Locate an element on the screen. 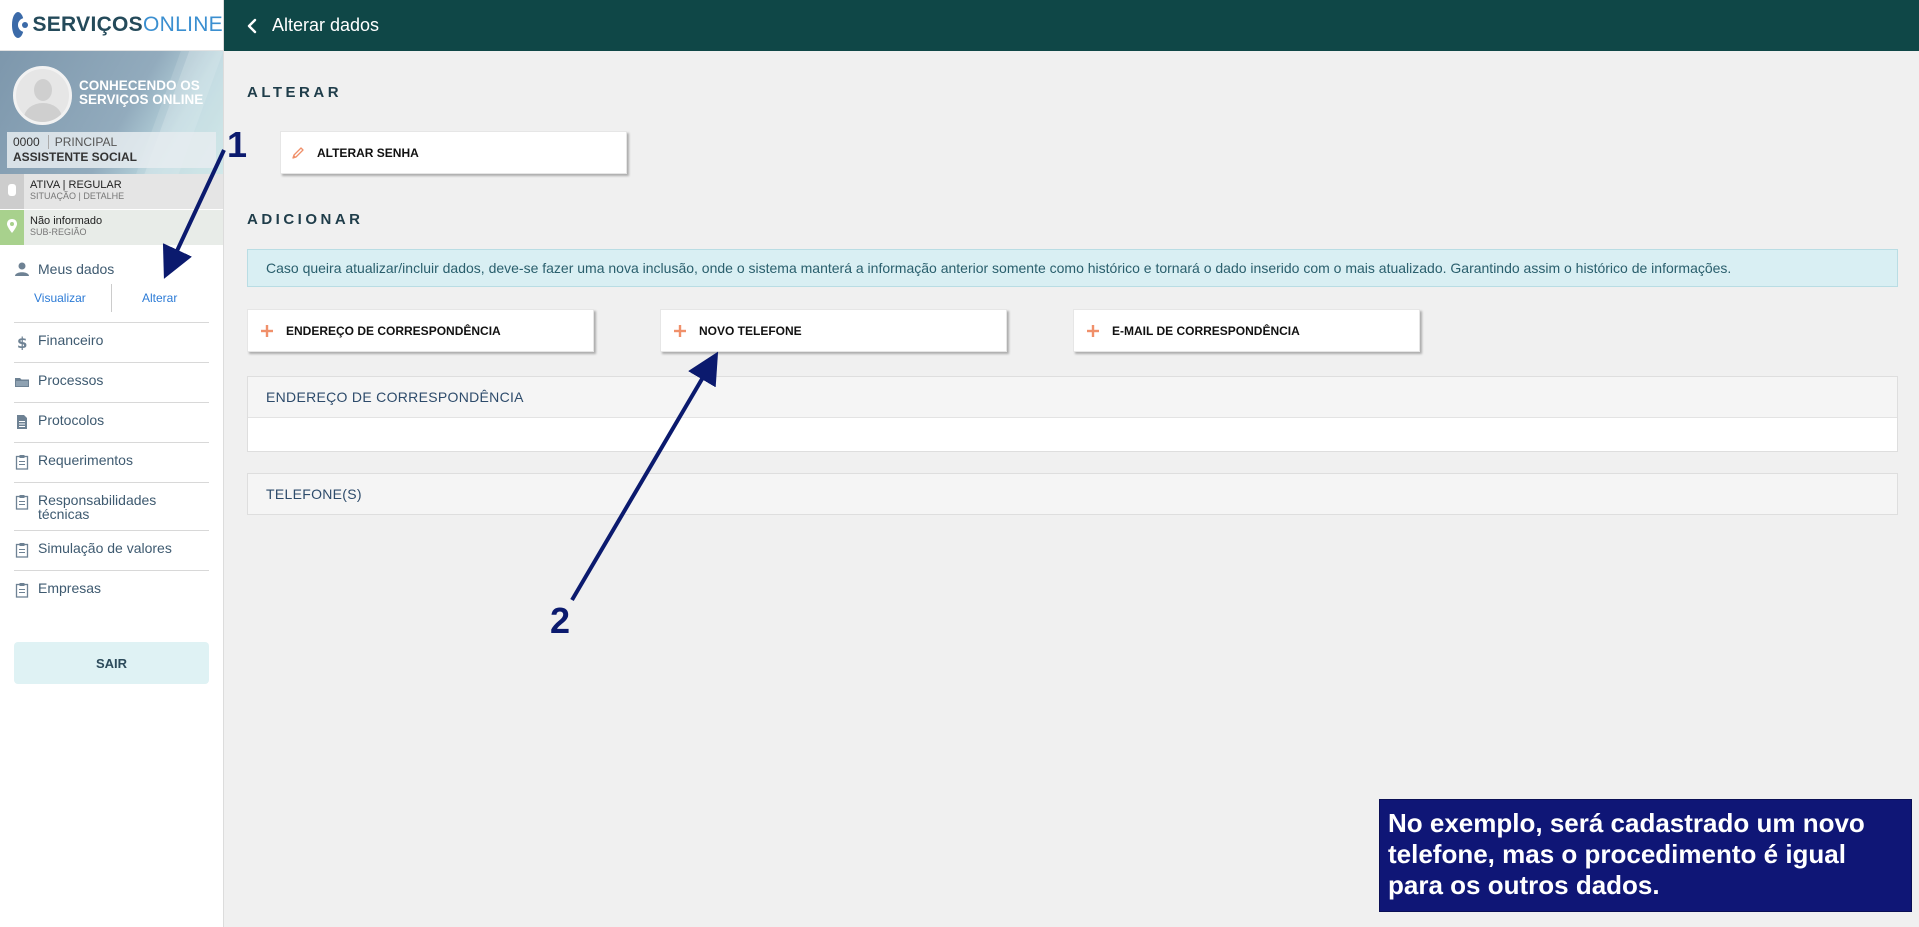 The width and height of the screenshot is (1919, 927). document-icon is located at coordinates (22, 422).